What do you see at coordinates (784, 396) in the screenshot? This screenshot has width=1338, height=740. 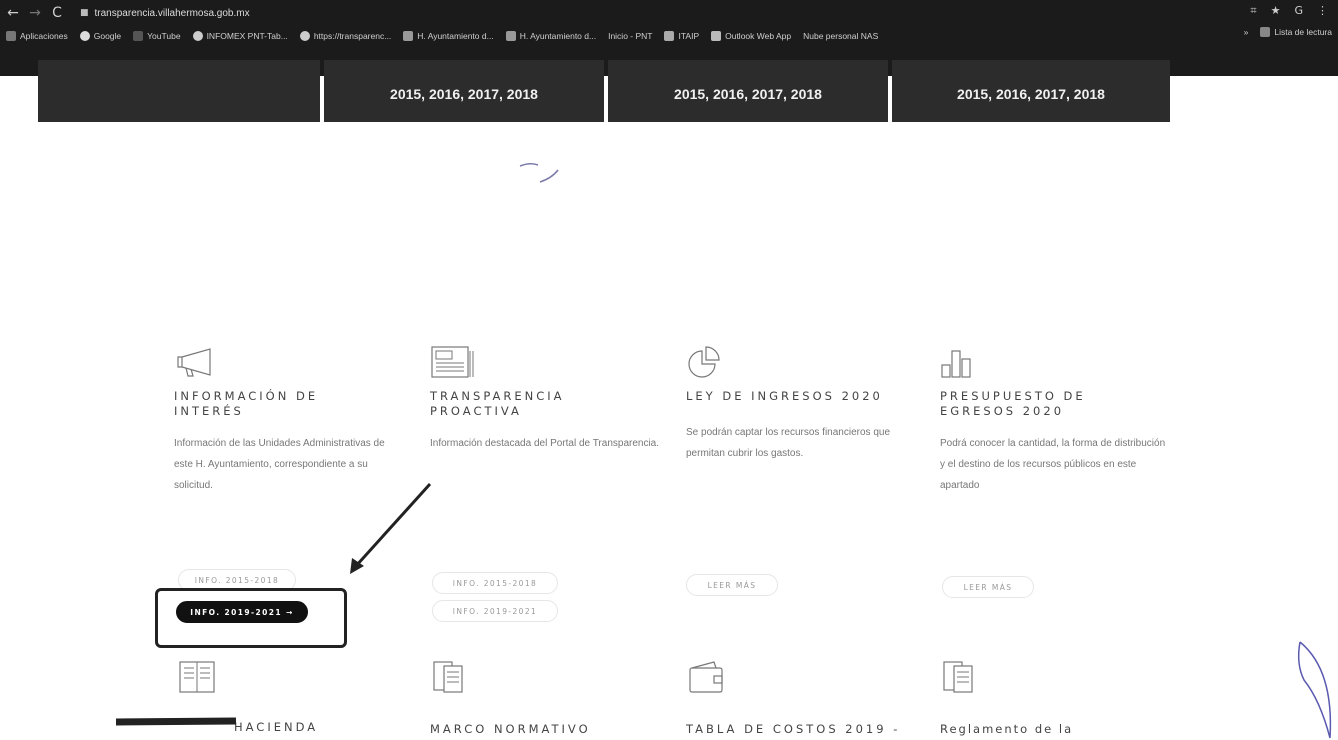 I see `card-title: LEY DE INGRESOS 2020` at bounding box center [784, 396].